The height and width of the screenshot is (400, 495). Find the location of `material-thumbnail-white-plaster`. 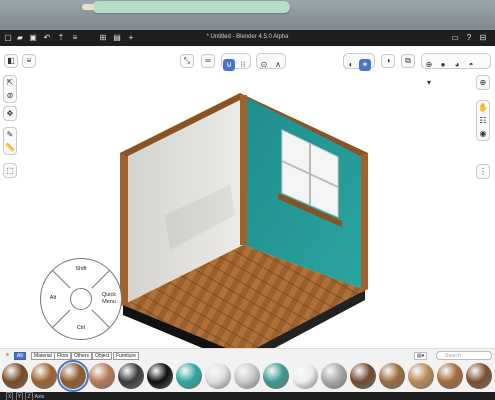

material-thumbnail-white-plaster is located at coordinates (305, 376).